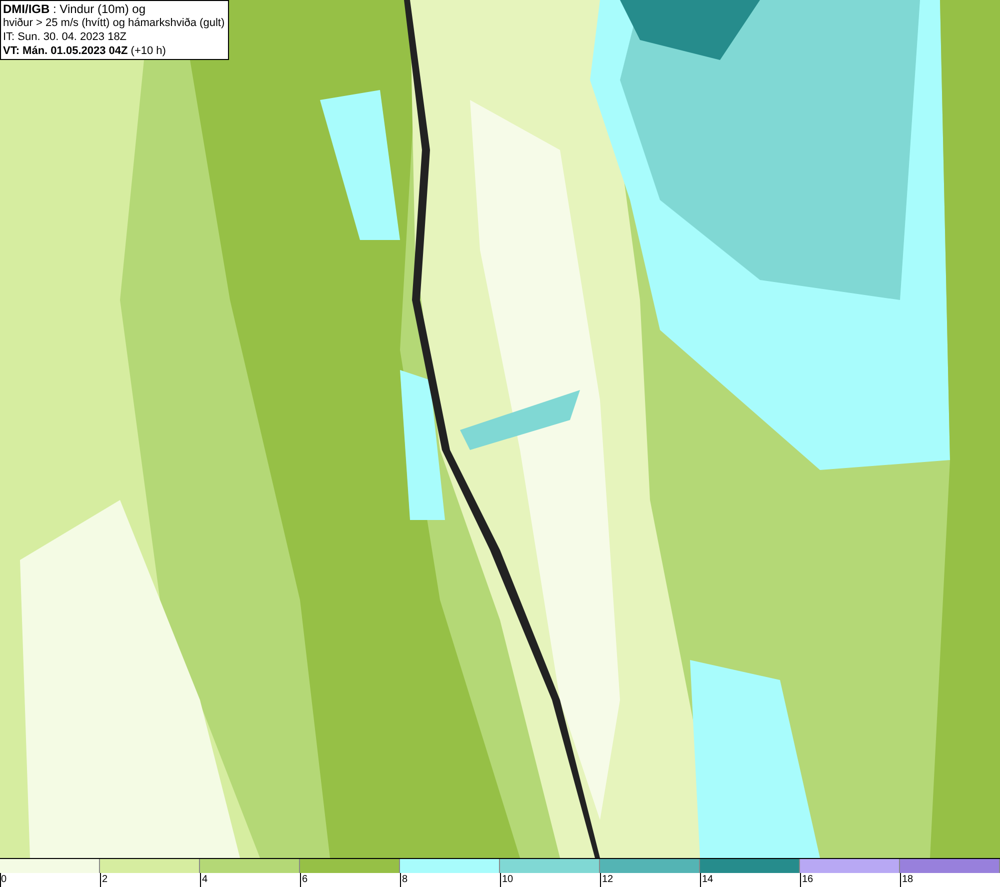 Image resolution: width=1000 pixels, height=887 pixels. Describe the element at coordinates (204, 880) in the screenshot. I see `legend-label: 4` at that location.